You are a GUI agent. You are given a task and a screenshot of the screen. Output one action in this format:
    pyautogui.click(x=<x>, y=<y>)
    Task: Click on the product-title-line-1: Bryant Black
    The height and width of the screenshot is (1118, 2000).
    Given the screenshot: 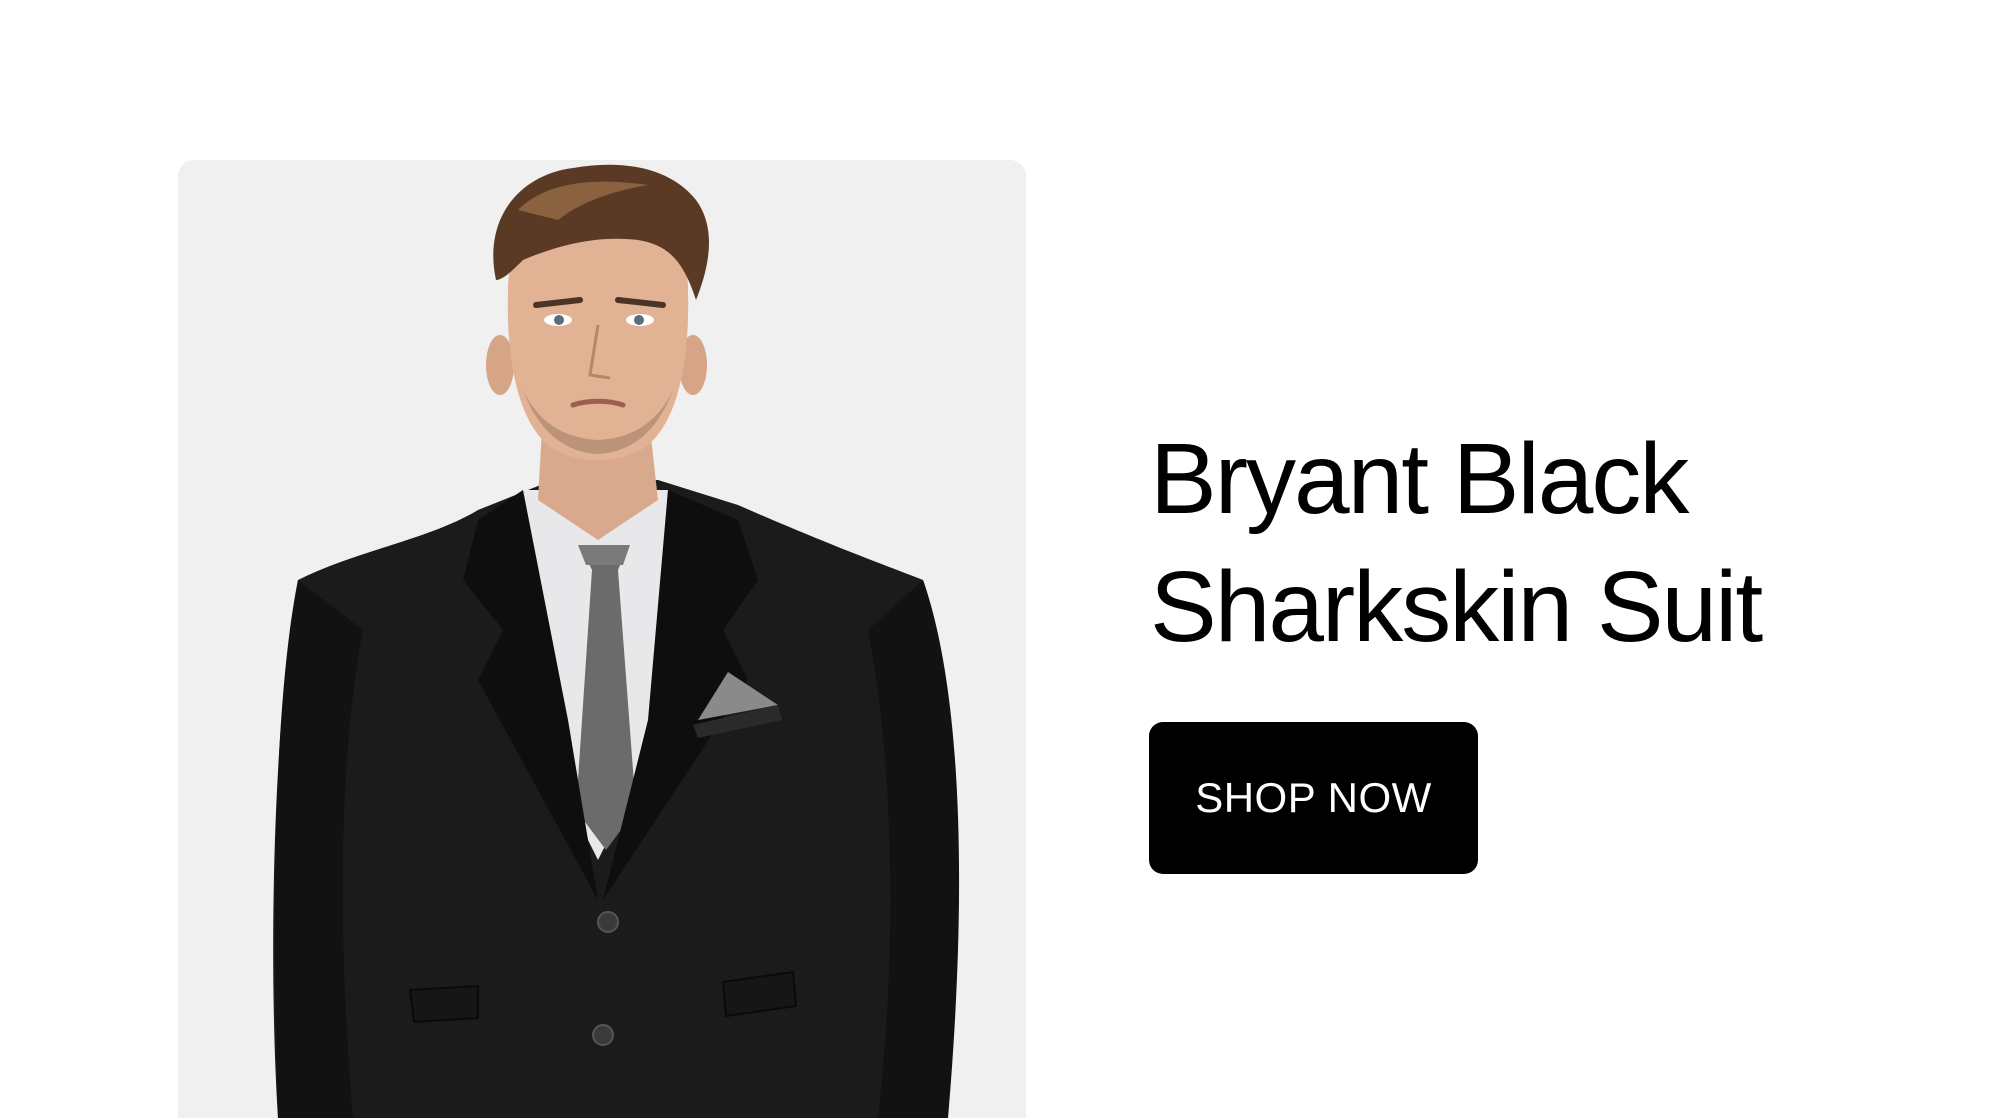 What is the action you would take?
    pyautogui.click(x=1419, y=479)
    